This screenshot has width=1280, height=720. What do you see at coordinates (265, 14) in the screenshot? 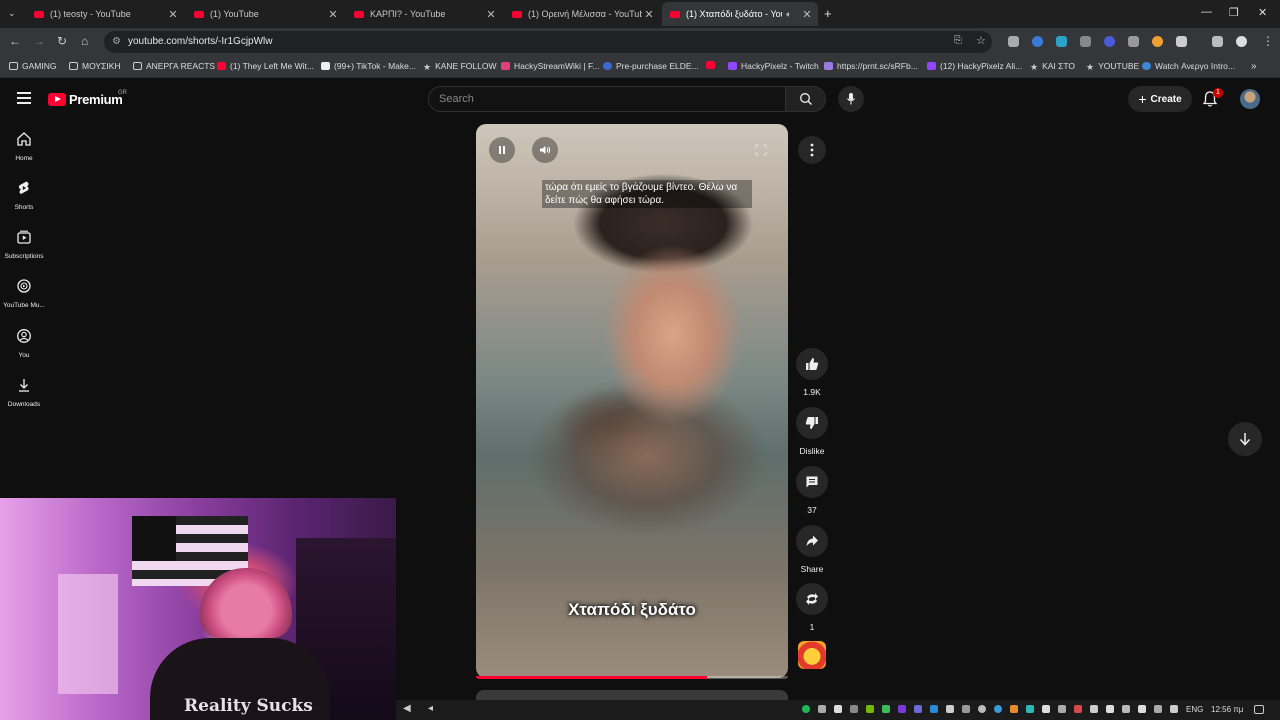
I see `browser-tab-2: (1) YouTube ✕` at bounding box center [265, 14].